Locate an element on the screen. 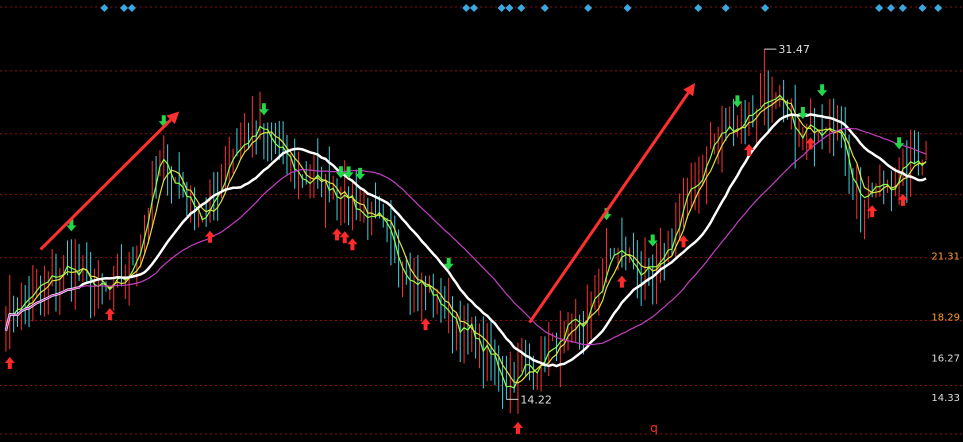 The image size is (963, 442). min-marker-label: 14.22 is located at coordinates (536, 399).